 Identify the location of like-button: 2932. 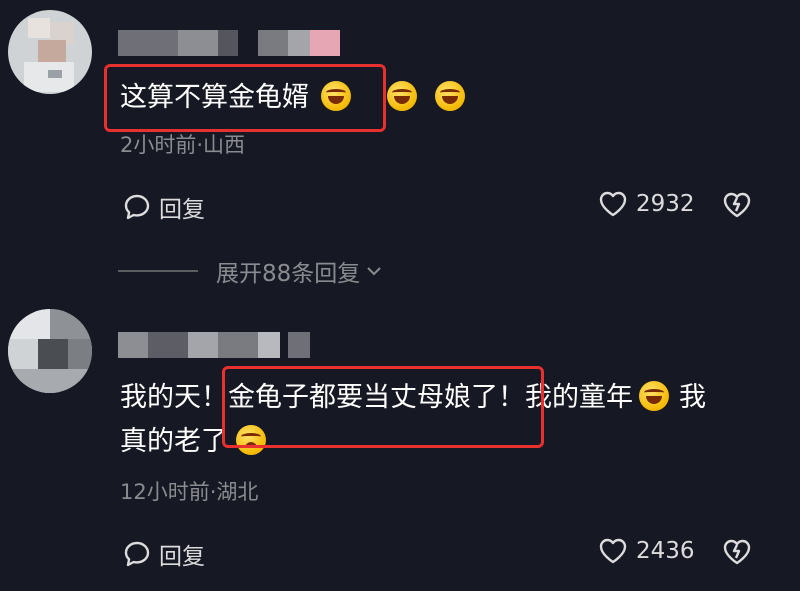
(646, 204).